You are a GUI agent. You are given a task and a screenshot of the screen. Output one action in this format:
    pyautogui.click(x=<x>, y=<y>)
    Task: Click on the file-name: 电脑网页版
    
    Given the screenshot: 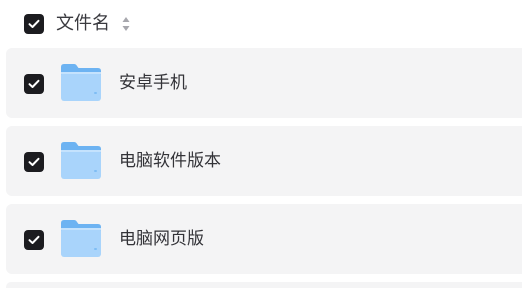 What is the action you would take?
    pyautogui.click(x=161, y=239)
    